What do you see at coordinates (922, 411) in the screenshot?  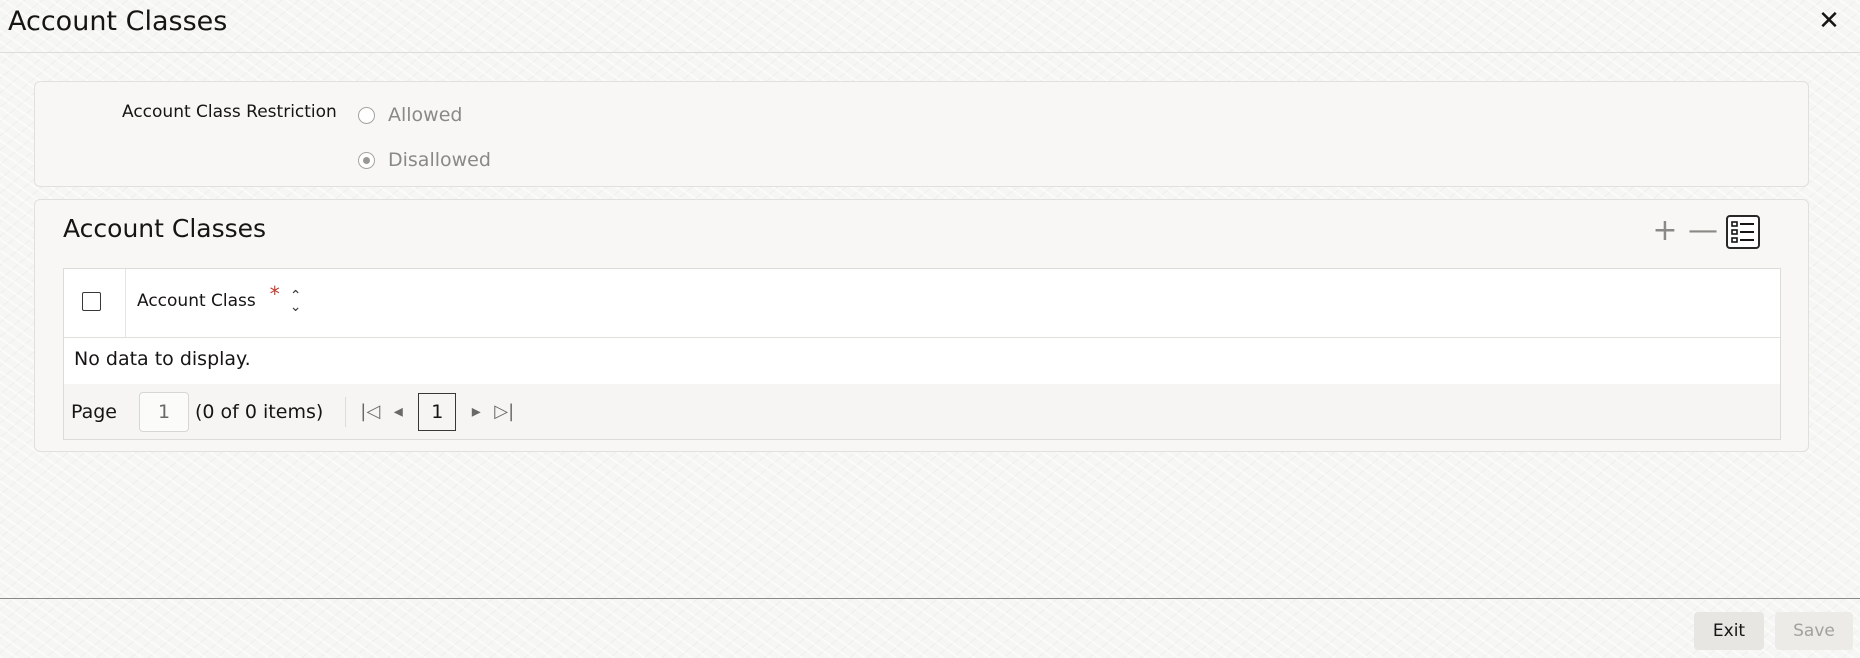 I see `pagination-bar: Page 1 (0 of 0 items) |◁ ◂ 1 ▸ ▷|` at bounding box center [922, 411].